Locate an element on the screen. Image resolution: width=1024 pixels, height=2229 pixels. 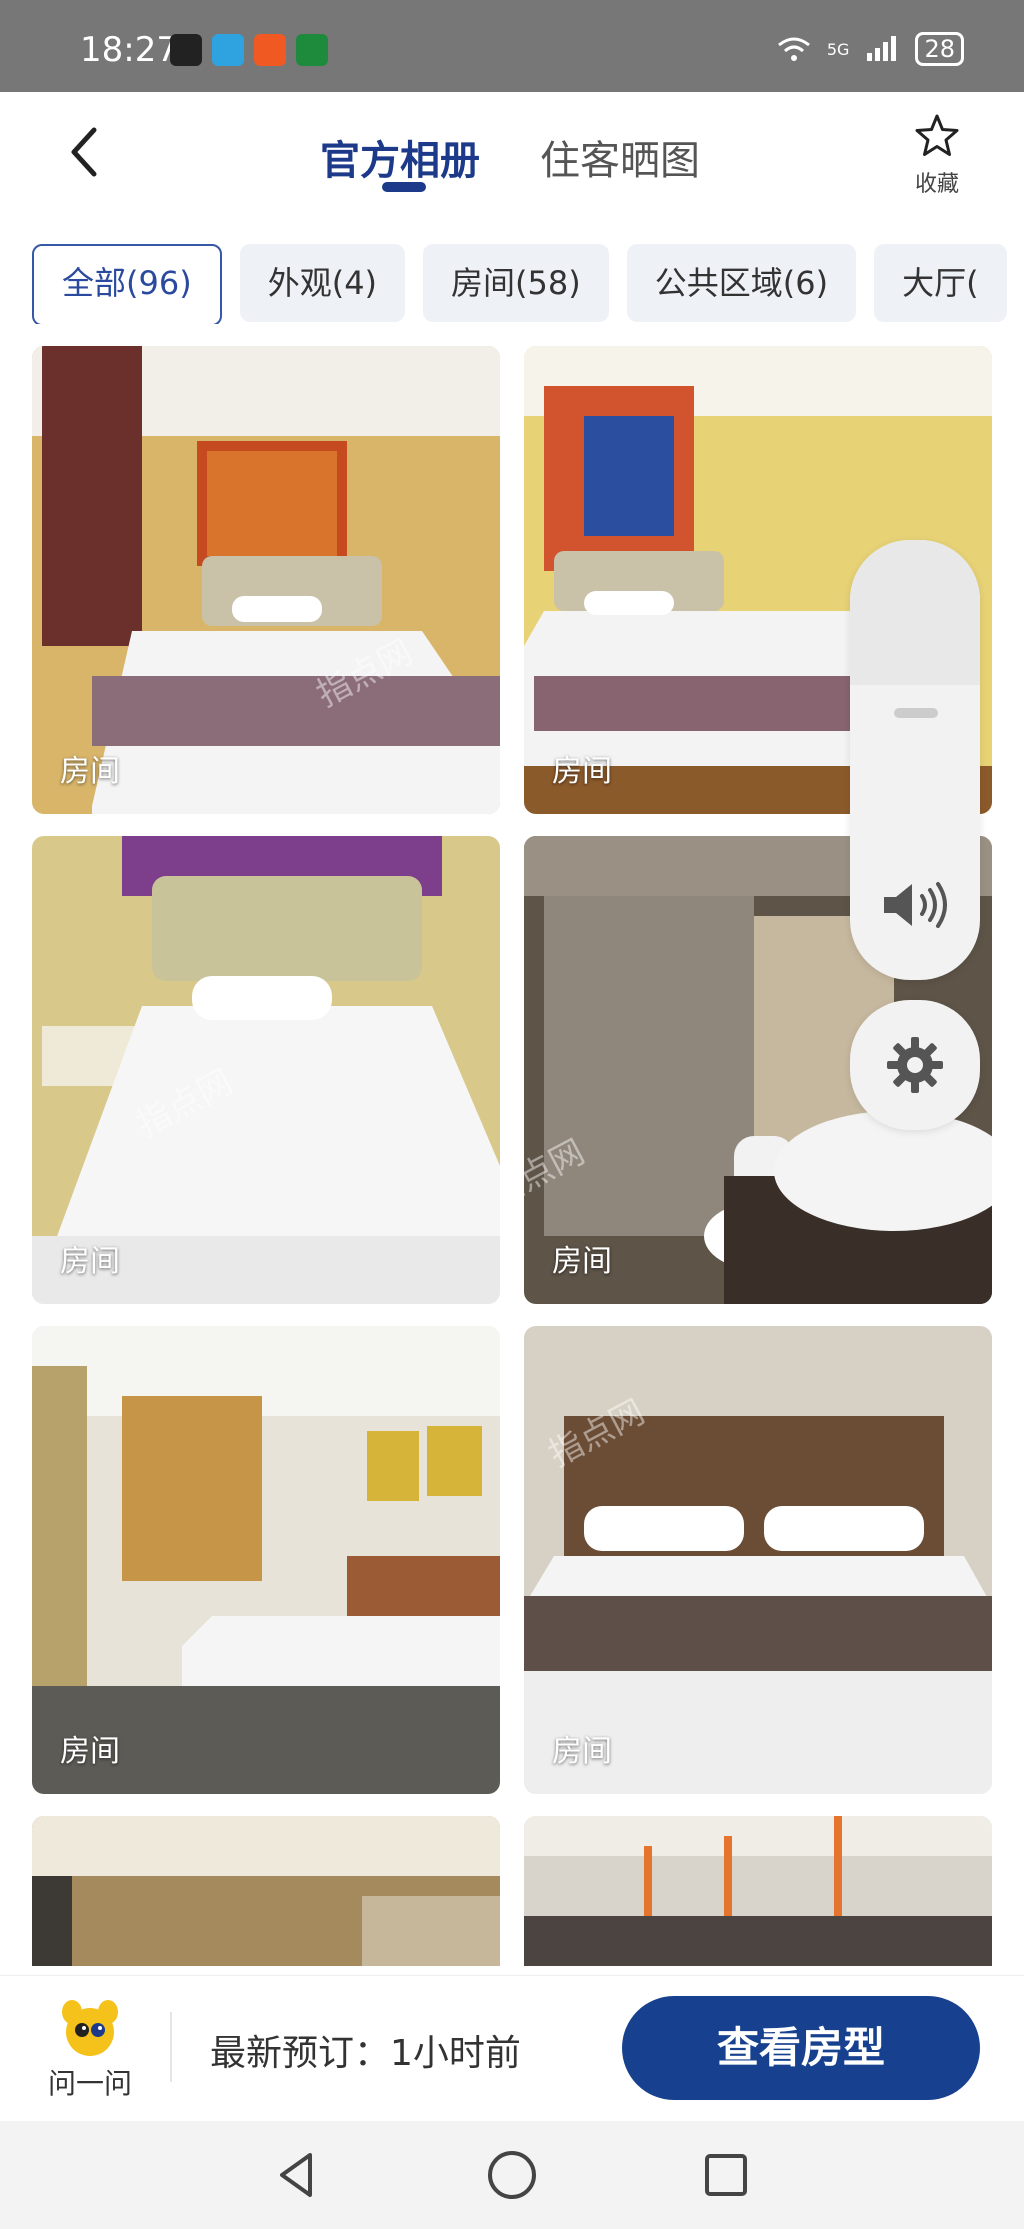
qq-icon is located at coordinates (186, 50).